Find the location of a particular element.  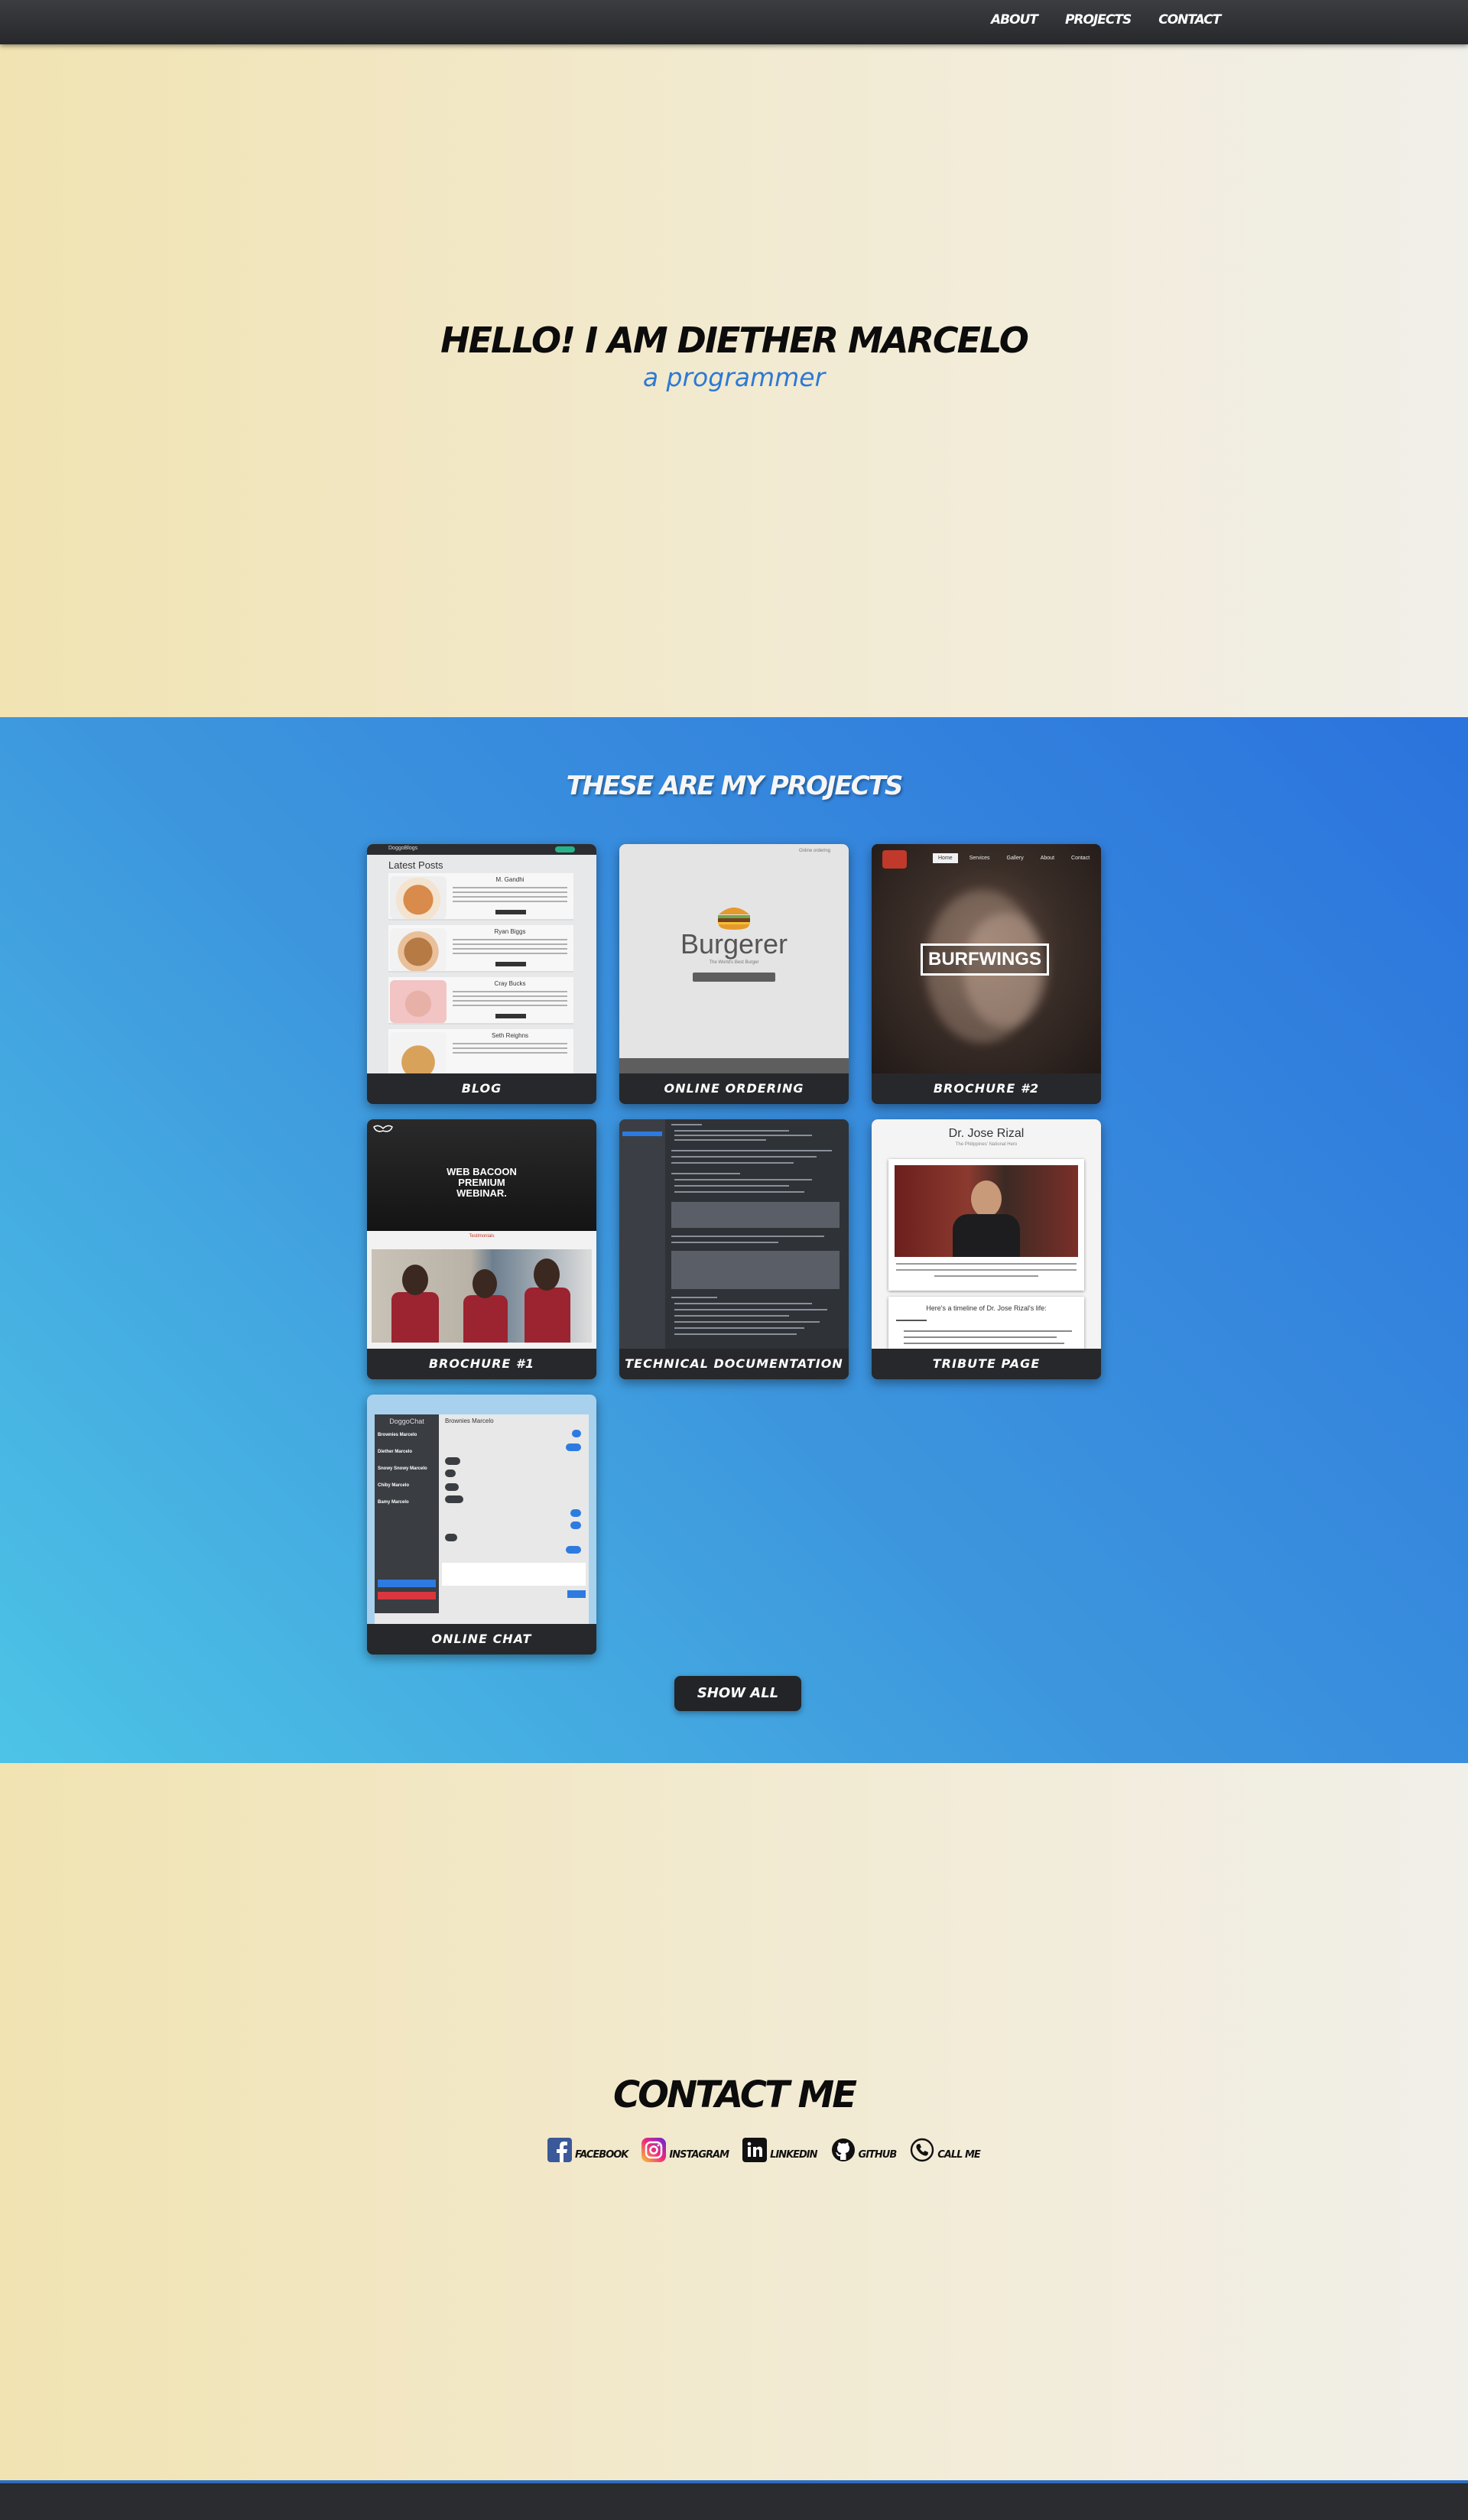

show-all-button: SHOW ALL is located at coordinates (737, 1693).